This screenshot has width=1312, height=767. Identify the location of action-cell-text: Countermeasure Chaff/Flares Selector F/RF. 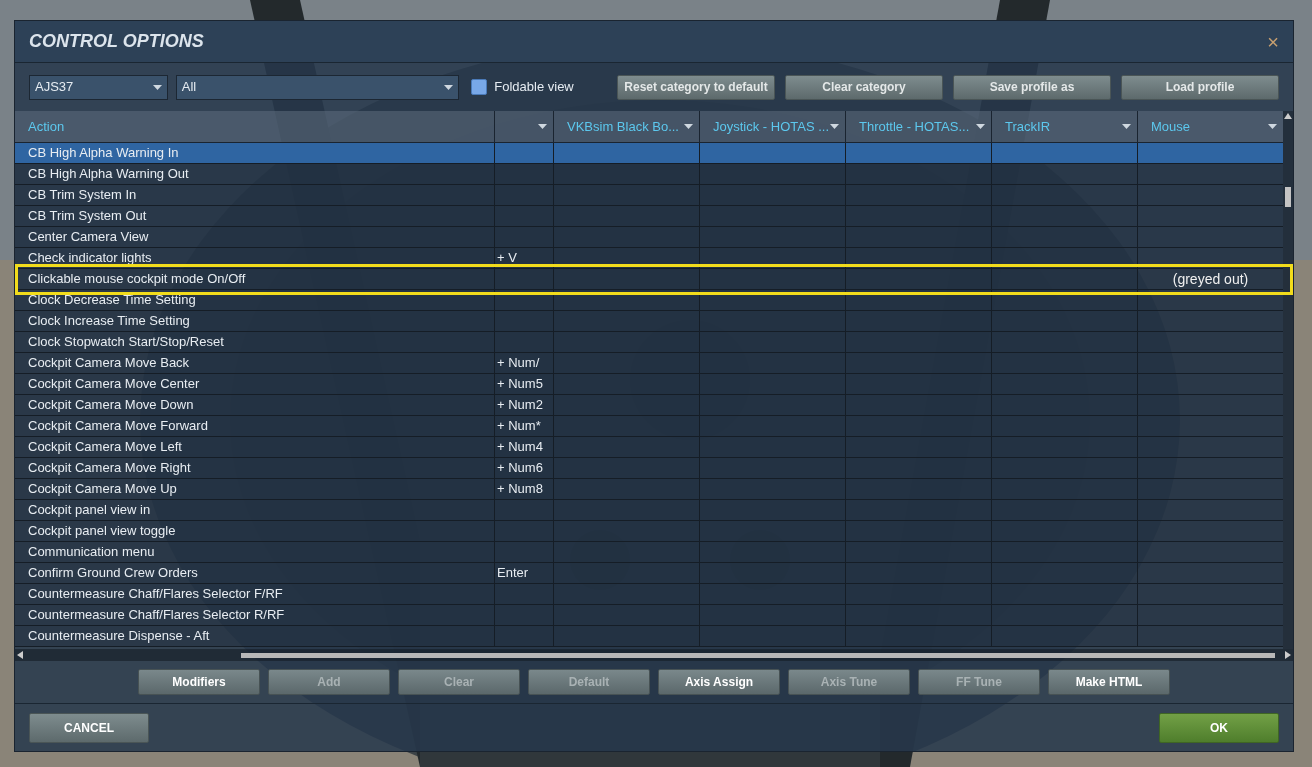
(155, 594).